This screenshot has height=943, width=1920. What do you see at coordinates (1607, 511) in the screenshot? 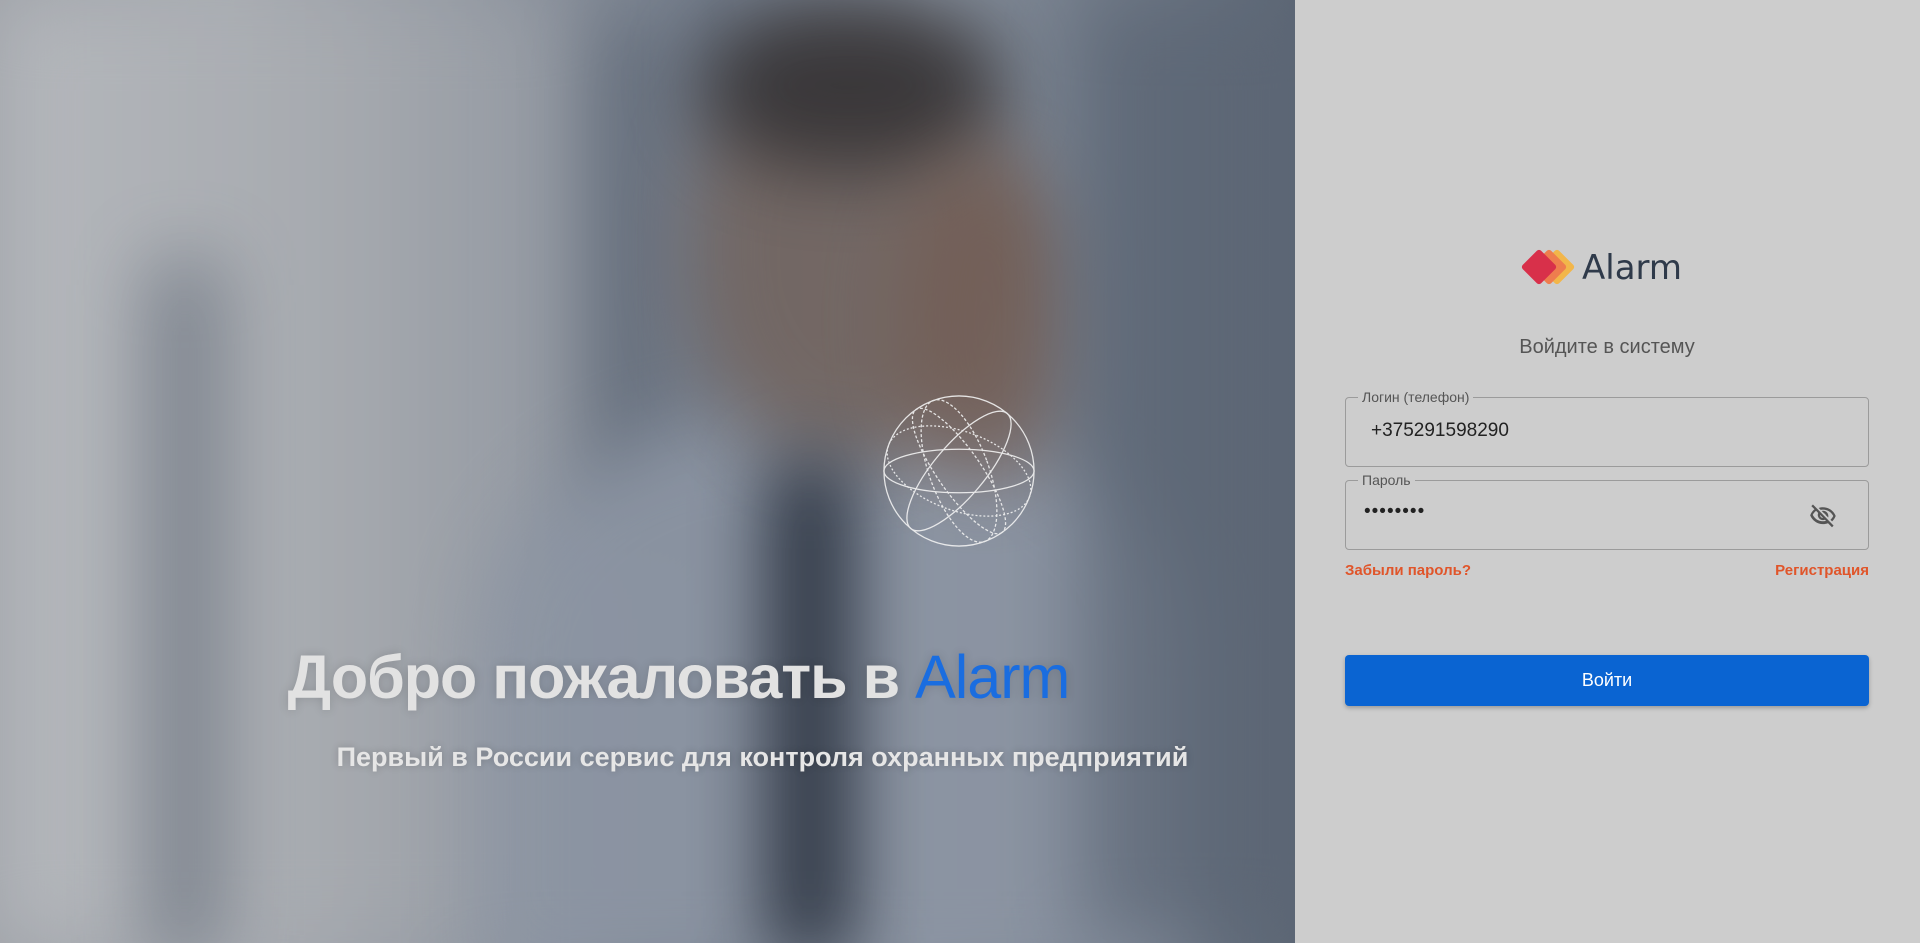
I see `password-field: Пароль ••••••••` at bounding box center [1607, 511].